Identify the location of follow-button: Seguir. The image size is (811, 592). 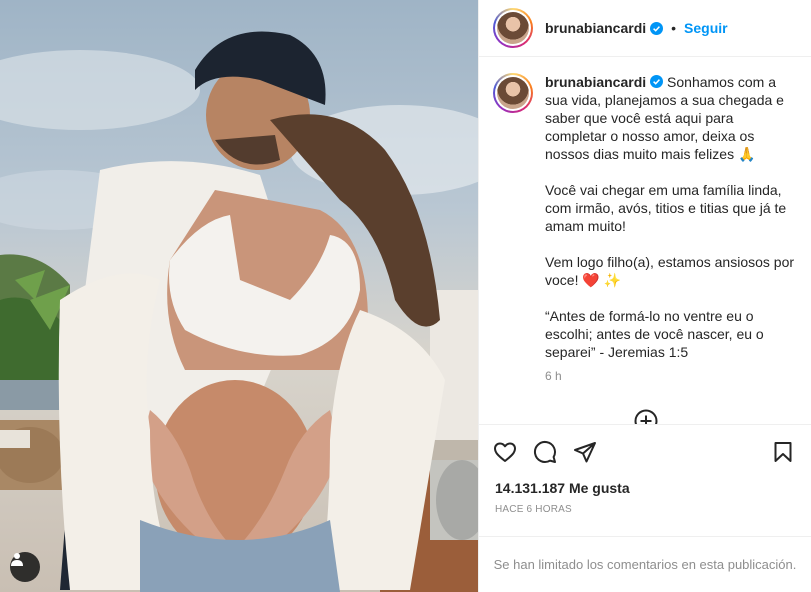
(706, 28).